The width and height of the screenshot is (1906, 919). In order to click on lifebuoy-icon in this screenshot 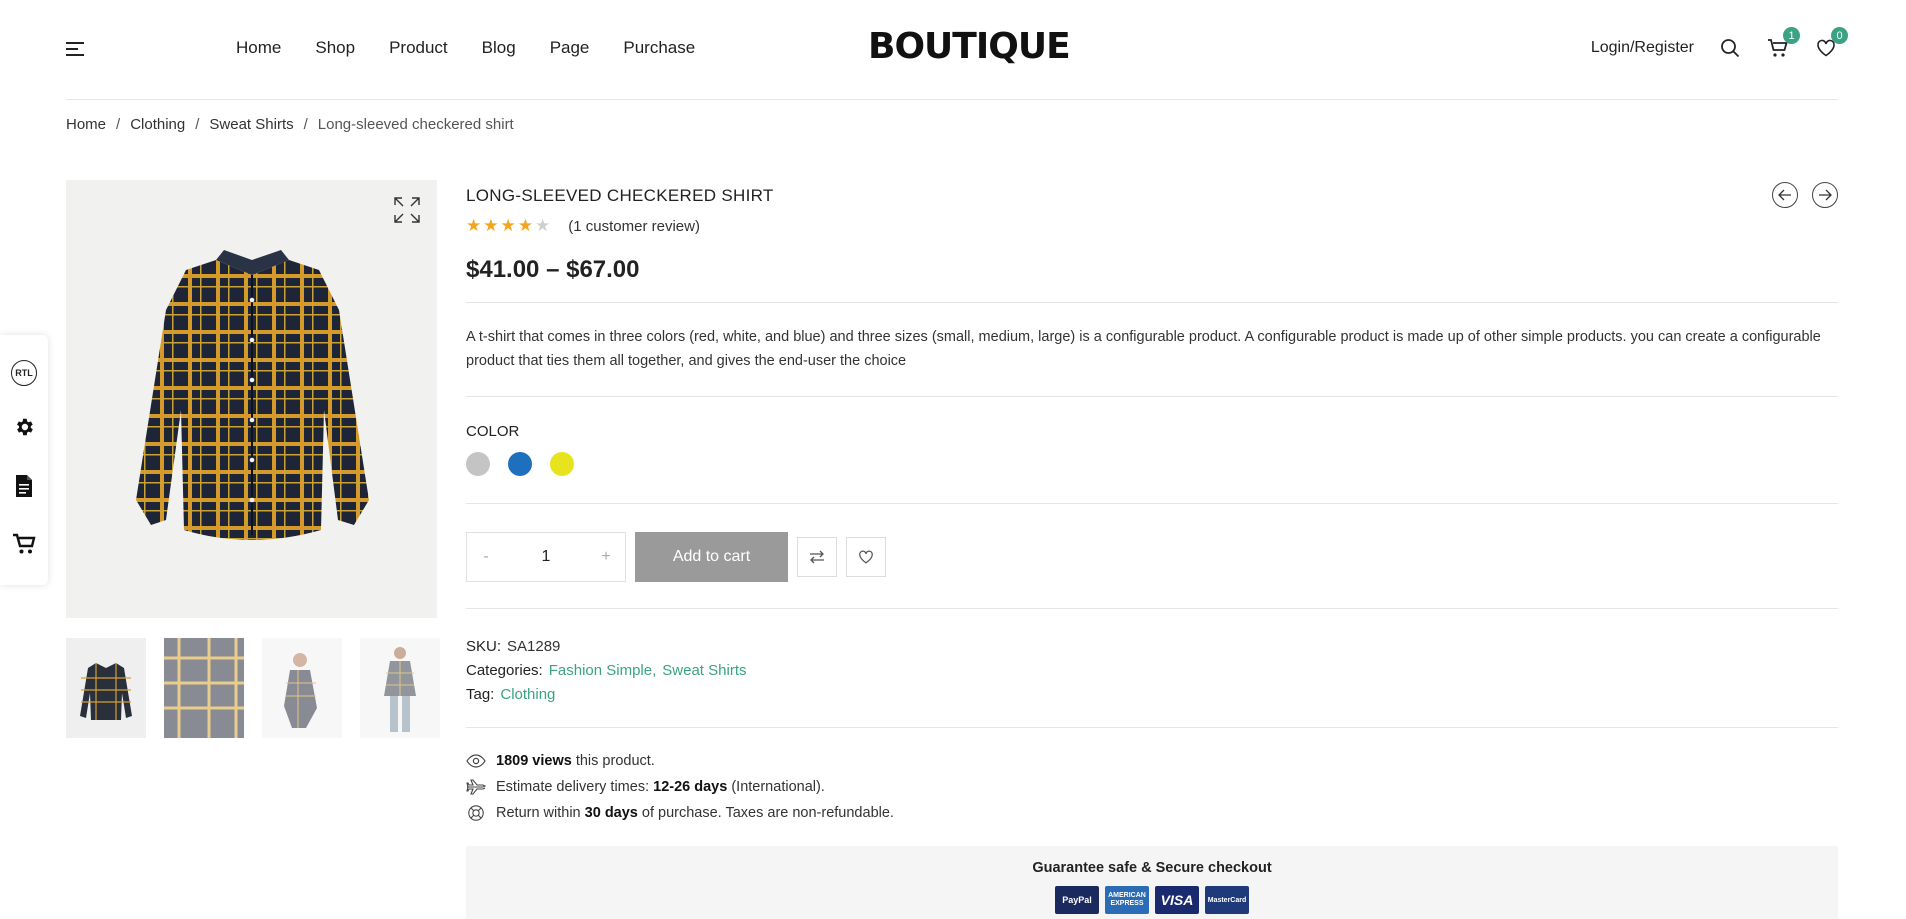, I will do `click(476, 813)`.